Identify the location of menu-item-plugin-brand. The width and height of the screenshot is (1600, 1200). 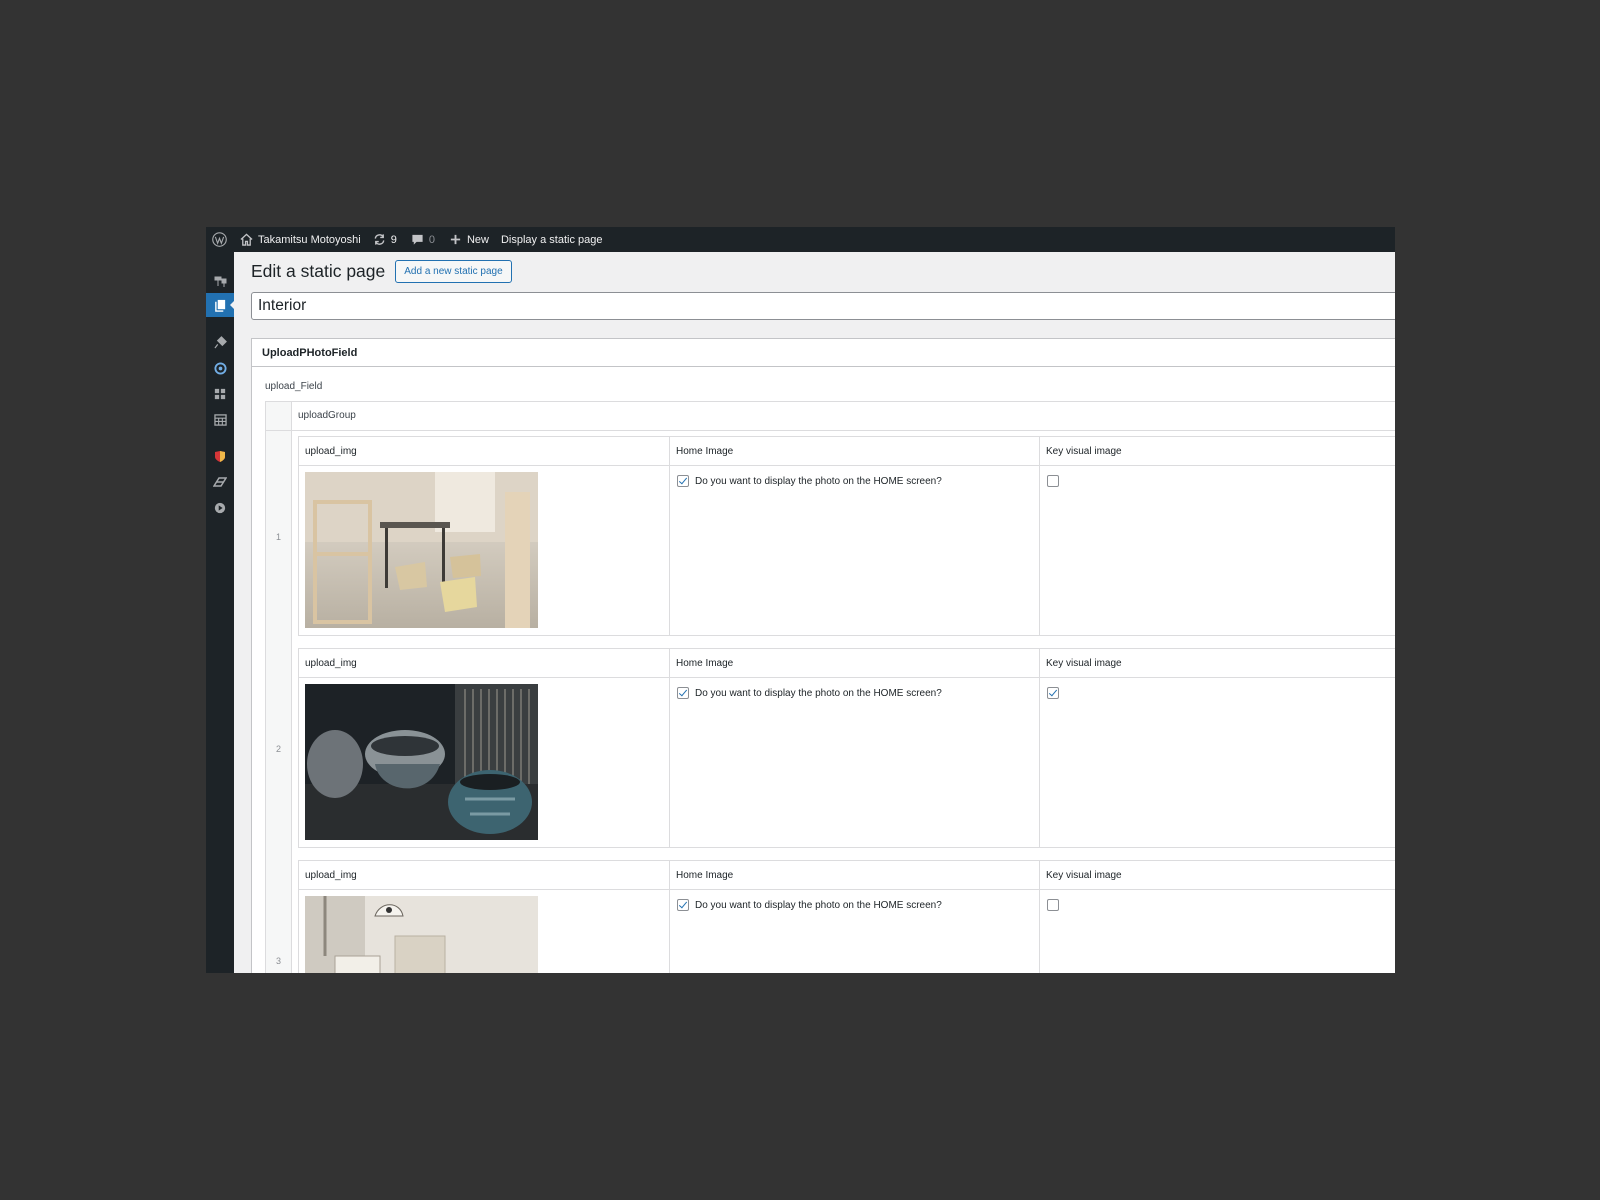
(220, 456).